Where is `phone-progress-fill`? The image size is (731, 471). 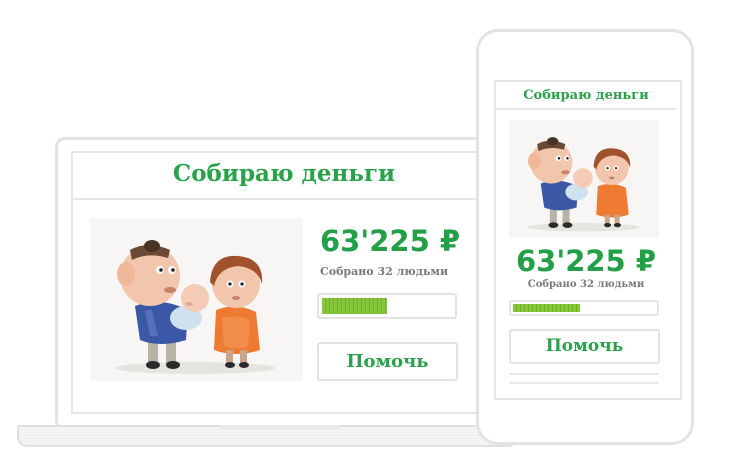
phone-progress-fill is located at coordinates (546, 308).